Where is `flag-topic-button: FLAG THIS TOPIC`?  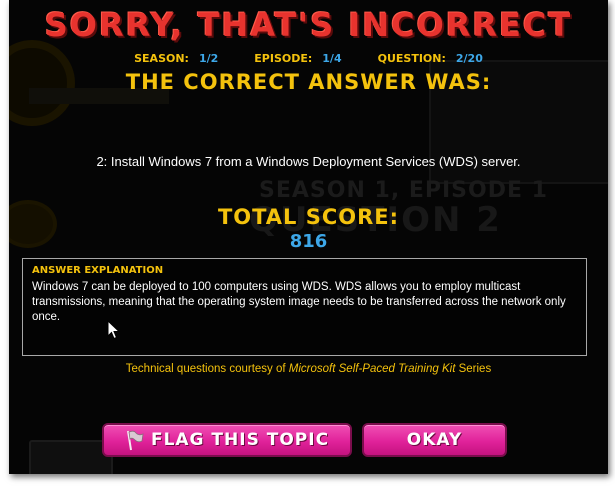 flag-topic-button: FLAG THIS TOPIC is located at coordinates (227, 440).